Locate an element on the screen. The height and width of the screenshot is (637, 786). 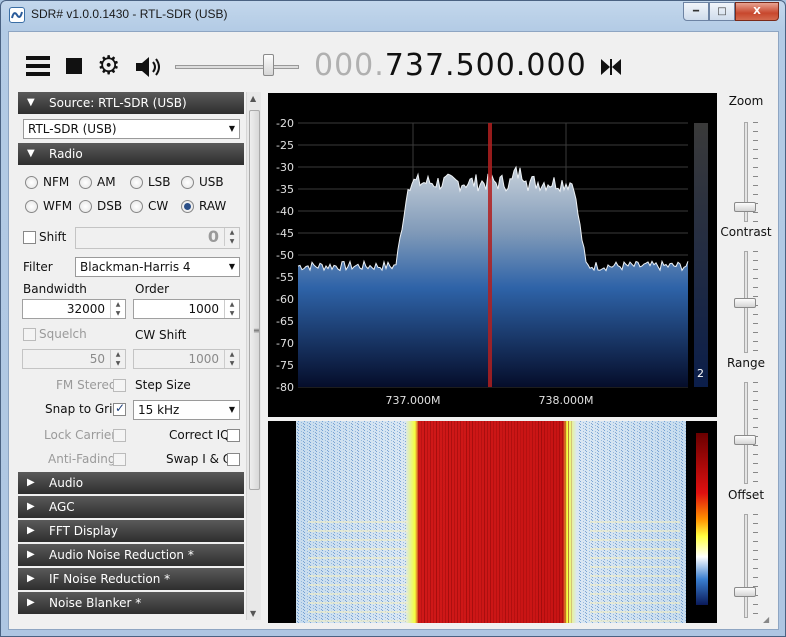
splitter-grip-icon: ≡ is located at coordinates (256, 331).